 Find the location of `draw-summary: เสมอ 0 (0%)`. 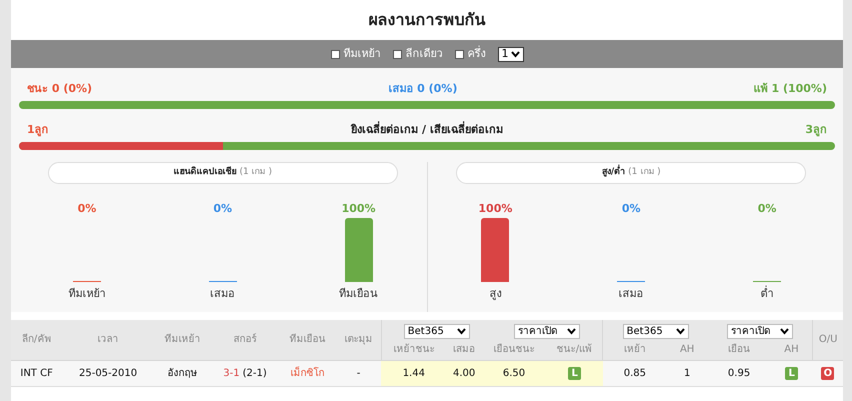

draw-summary: เสมอ 0 (0%) is located at coordinates (423, 88).